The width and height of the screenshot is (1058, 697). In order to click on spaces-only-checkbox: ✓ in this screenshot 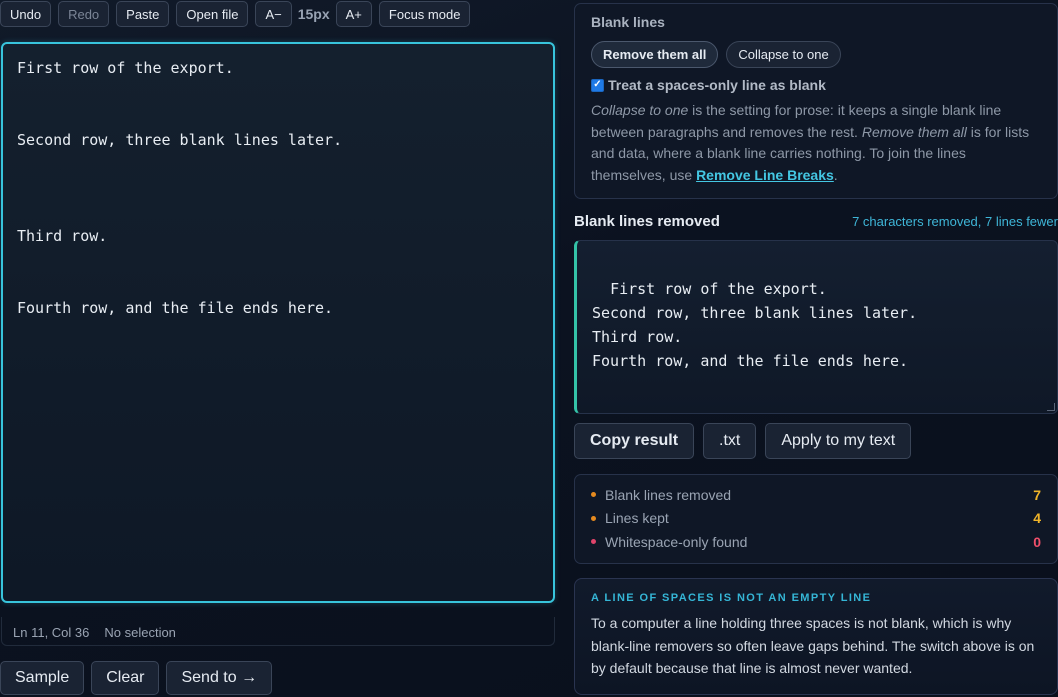, I will do `click(597, 85)`.